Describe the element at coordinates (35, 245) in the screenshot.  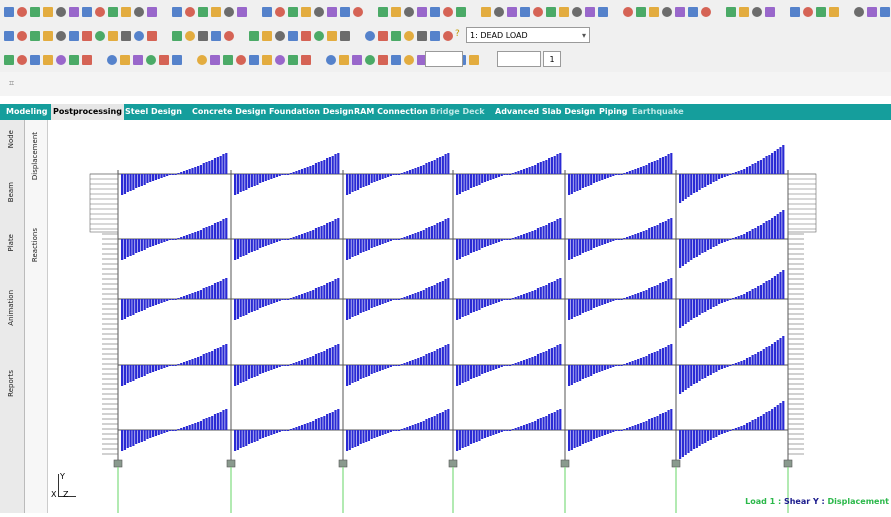
I see `page-tab-reactions: Reactions` at that location.